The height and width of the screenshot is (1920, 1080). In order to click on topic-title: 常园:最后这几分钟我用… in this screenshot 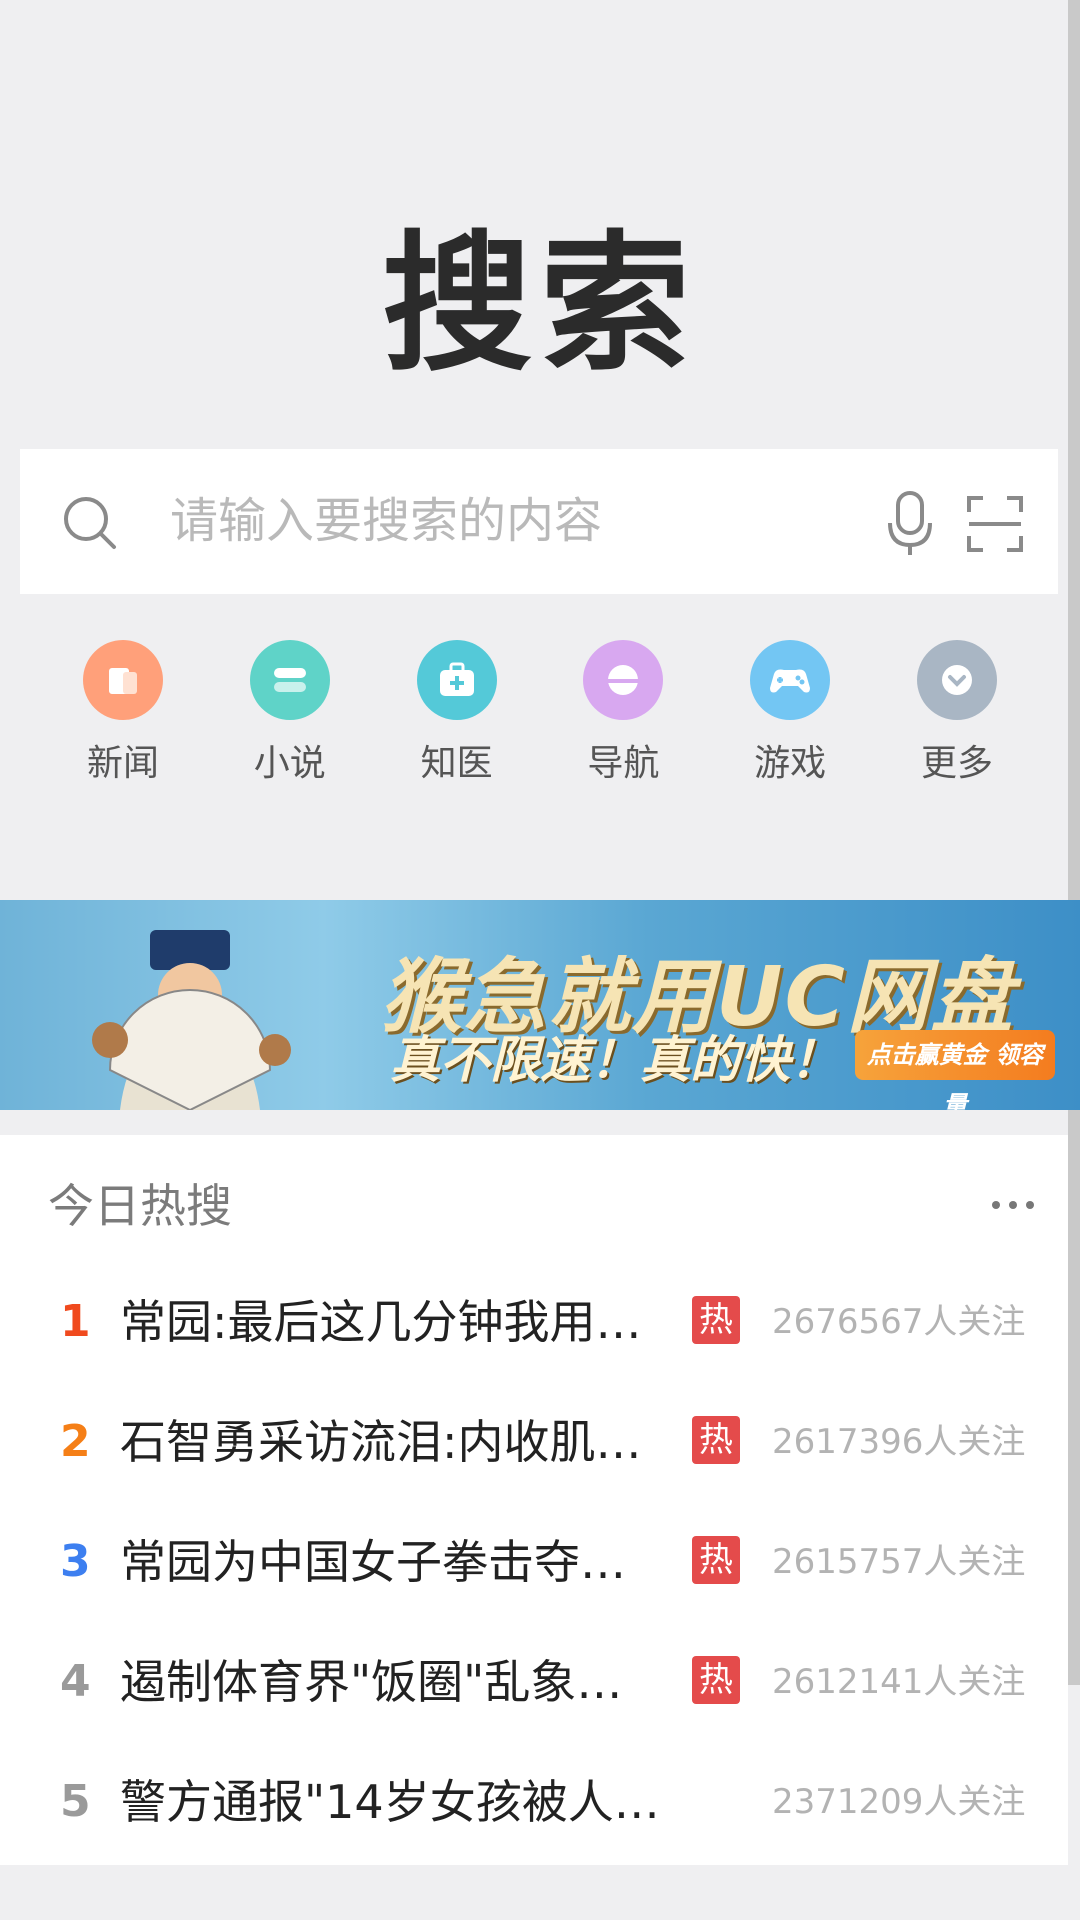, I will do `click(381, 1322)`.